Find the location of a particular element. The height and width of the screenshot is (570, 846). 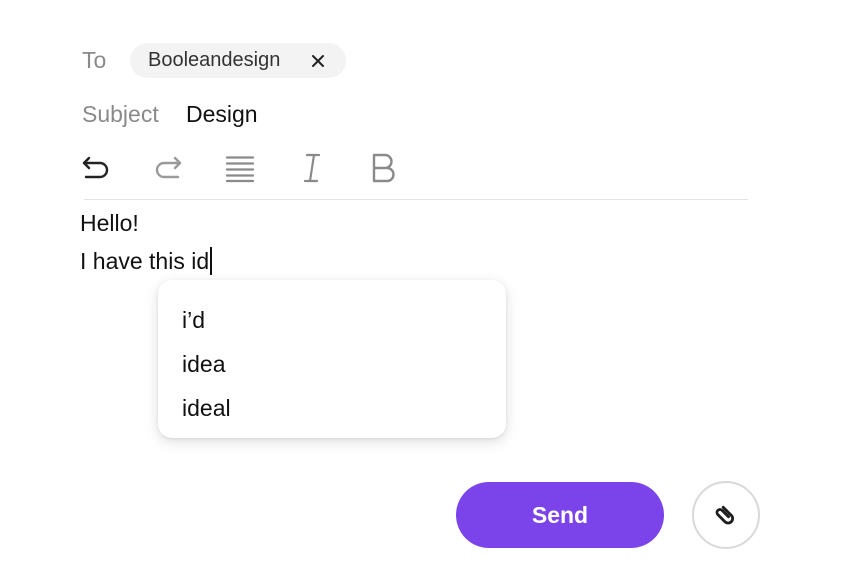

bold-icon is located at coordinates (384, 168).